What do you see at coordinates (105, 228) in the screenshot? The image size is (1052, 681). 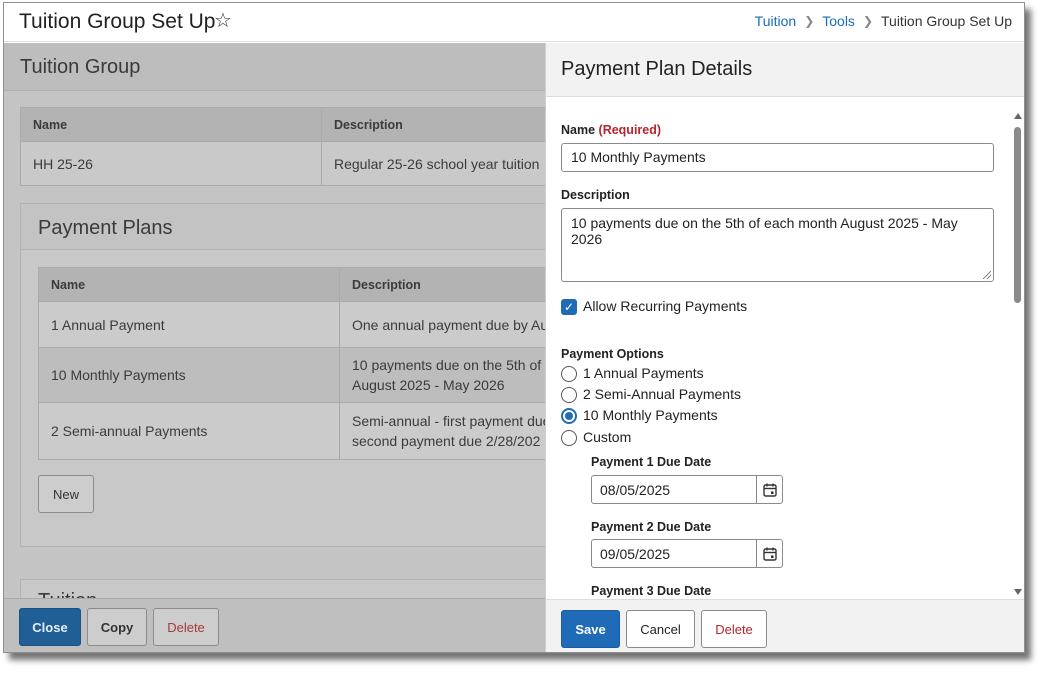 I see `payment-plans-title: Payment Plans` at bounding box center [105, 228].